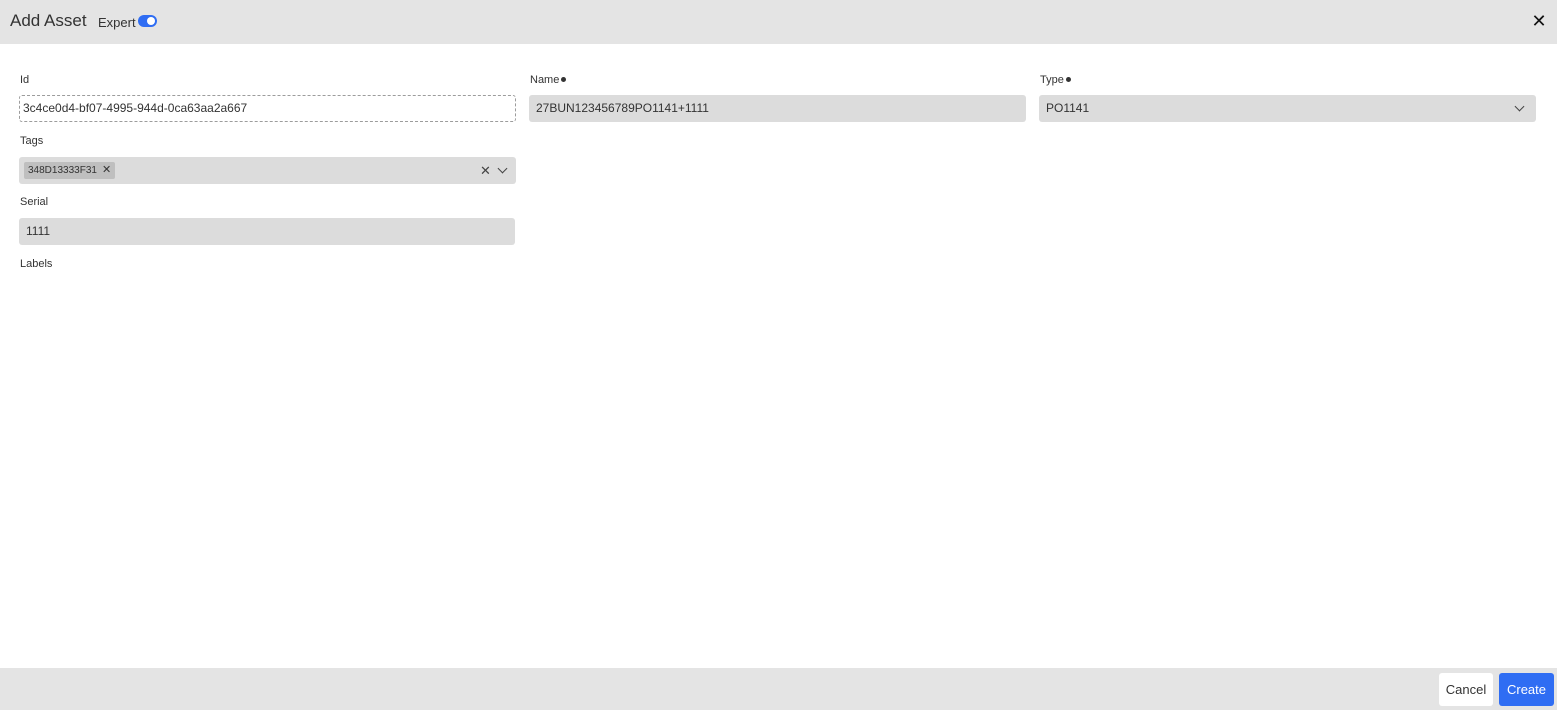  What do you see at coordinates (1287, 108) in the screenshot?
I see `type-select: PO1141` at bounding box center [1287, 108].